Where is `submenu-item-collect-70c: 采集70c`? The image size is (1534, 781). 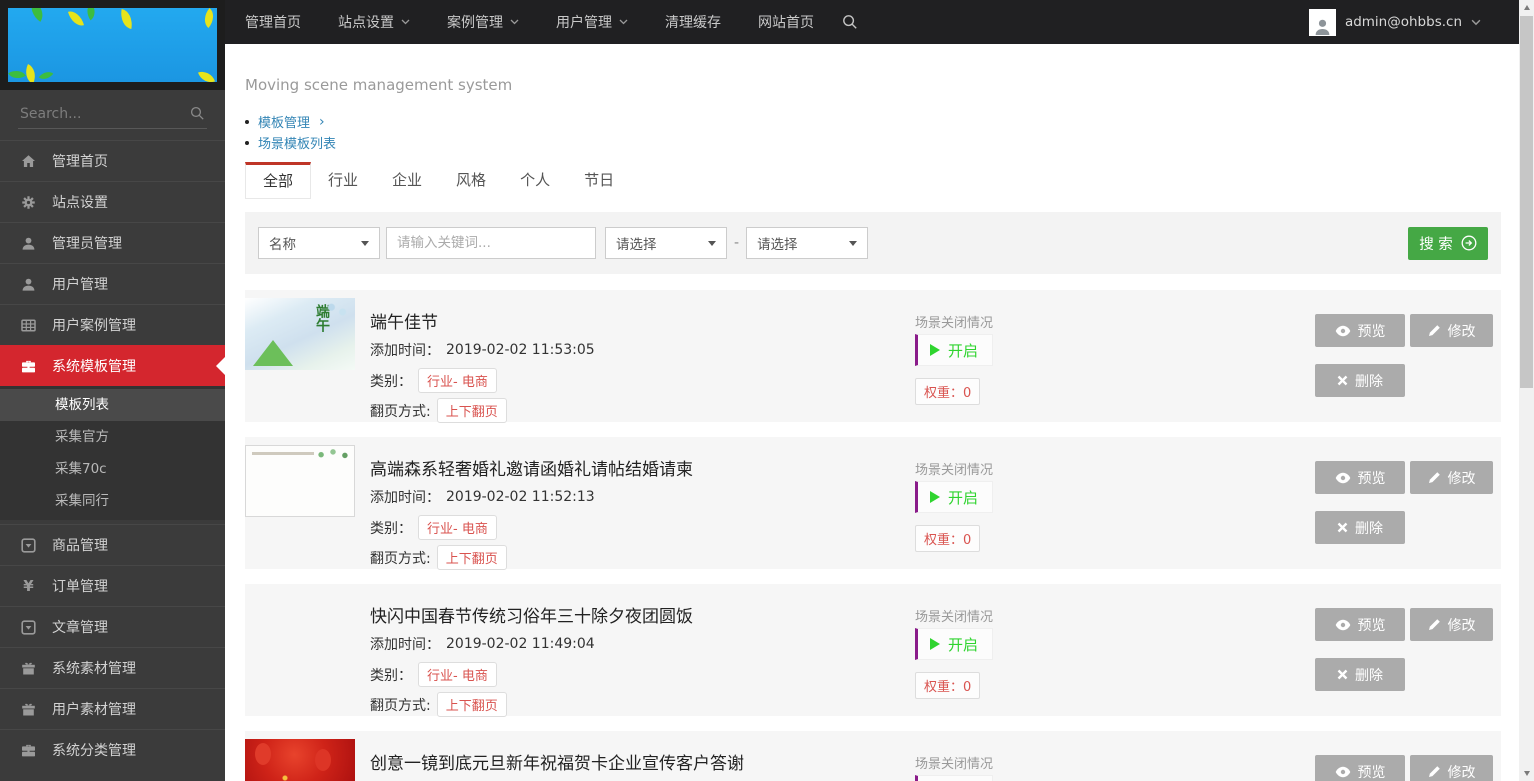 submenu-item-collect-70c: 采集70c is located at coordinates (112, 469).